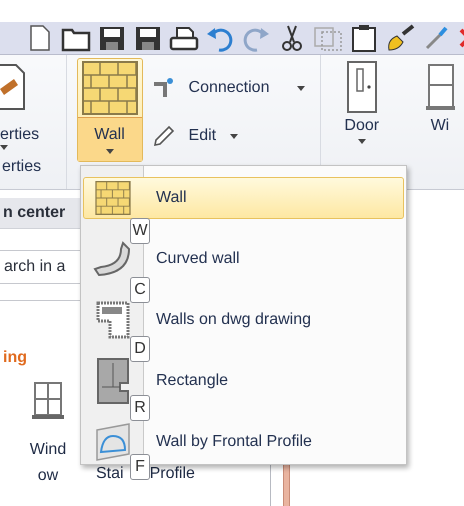 Image resolution: width=464 pixels, height=506 pixels. Describe the element at coordinates (163, 136) in the screenshot. I see `pencil-icon` at that location.